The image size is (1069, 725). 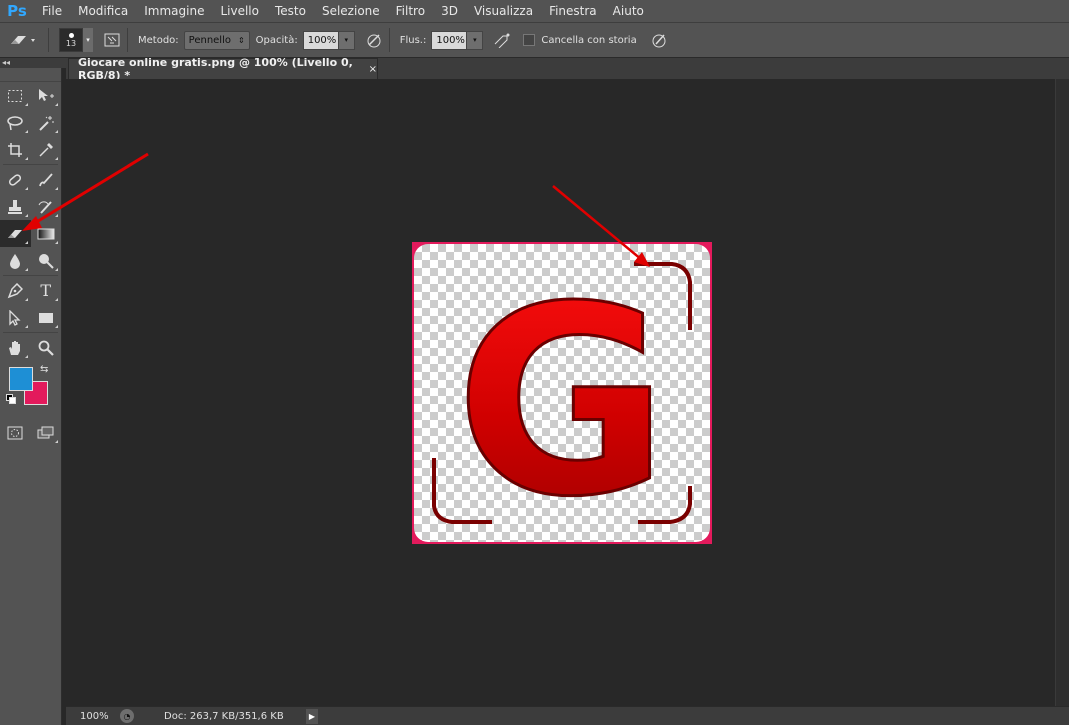 What do you see at coordinates (46, 347) in the screenshot?
I see `zoom-tool-icon` at bounding box center [46, 347].